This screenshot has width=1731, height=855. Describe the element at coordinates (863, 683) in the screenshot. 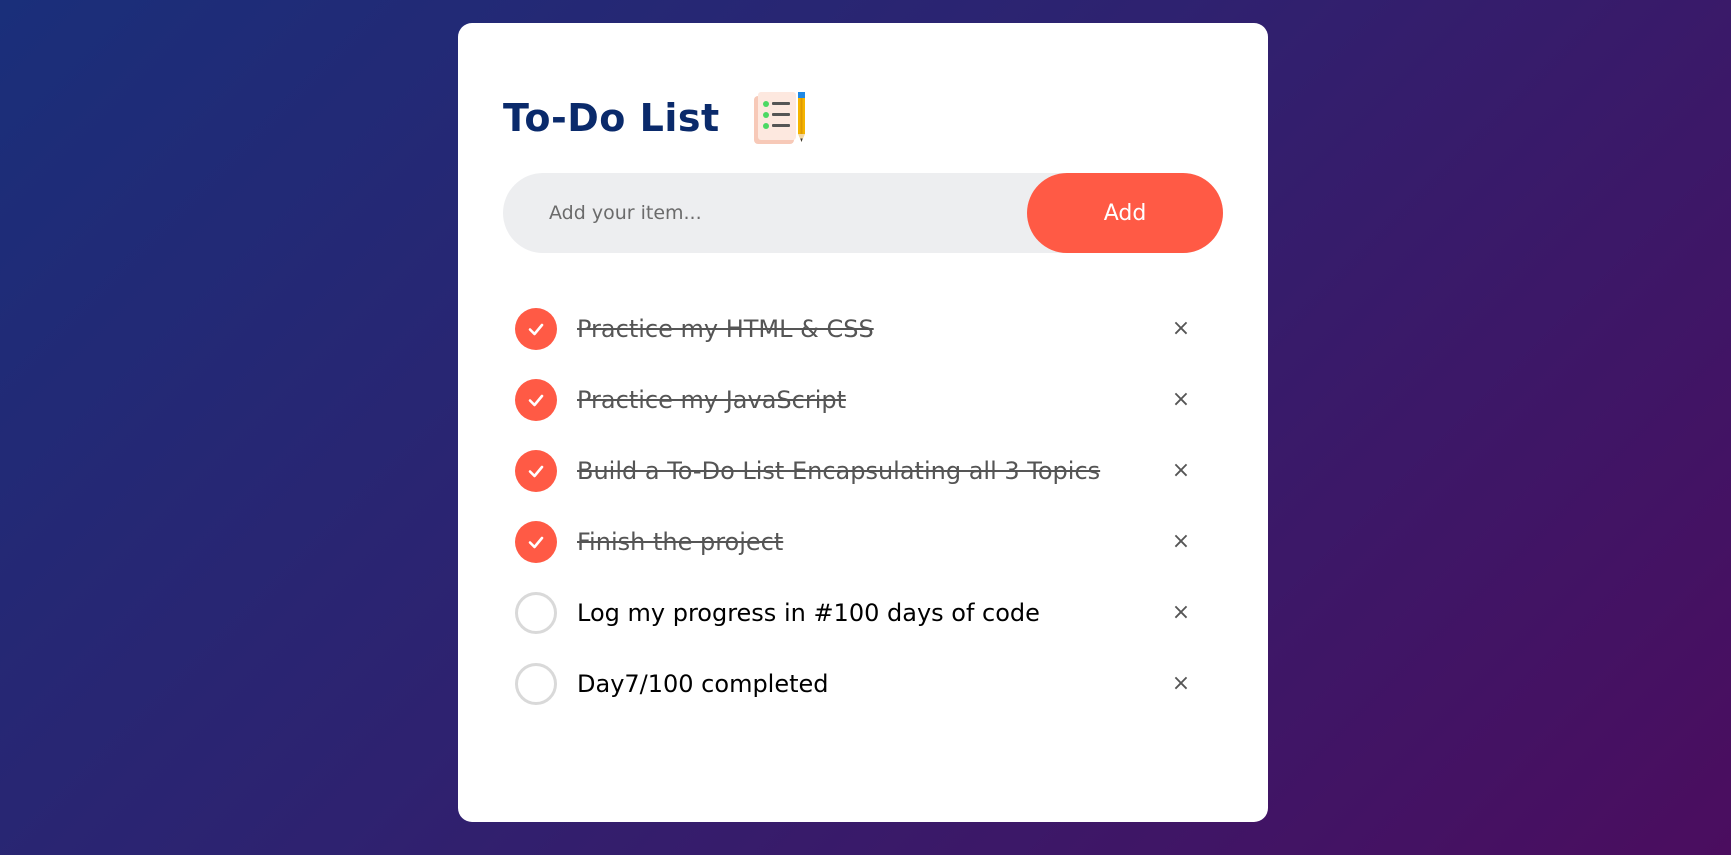

I see `todo-item: Day7/100 completed ×` at that location.